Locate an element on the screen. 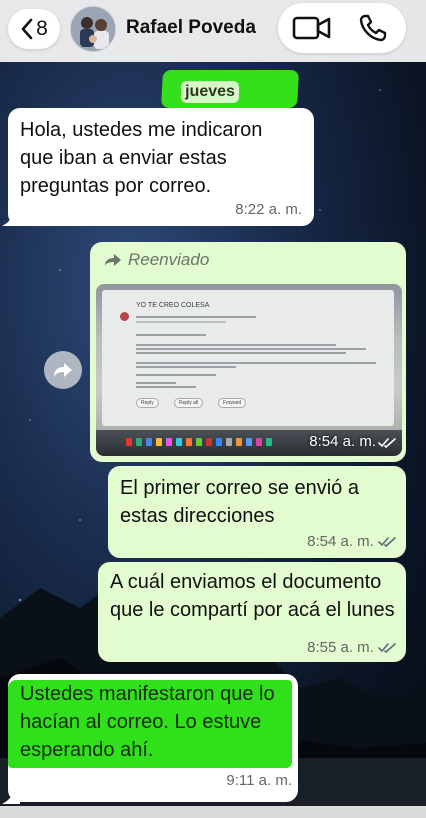  contact-avatar is located at coordinates (93, 29).